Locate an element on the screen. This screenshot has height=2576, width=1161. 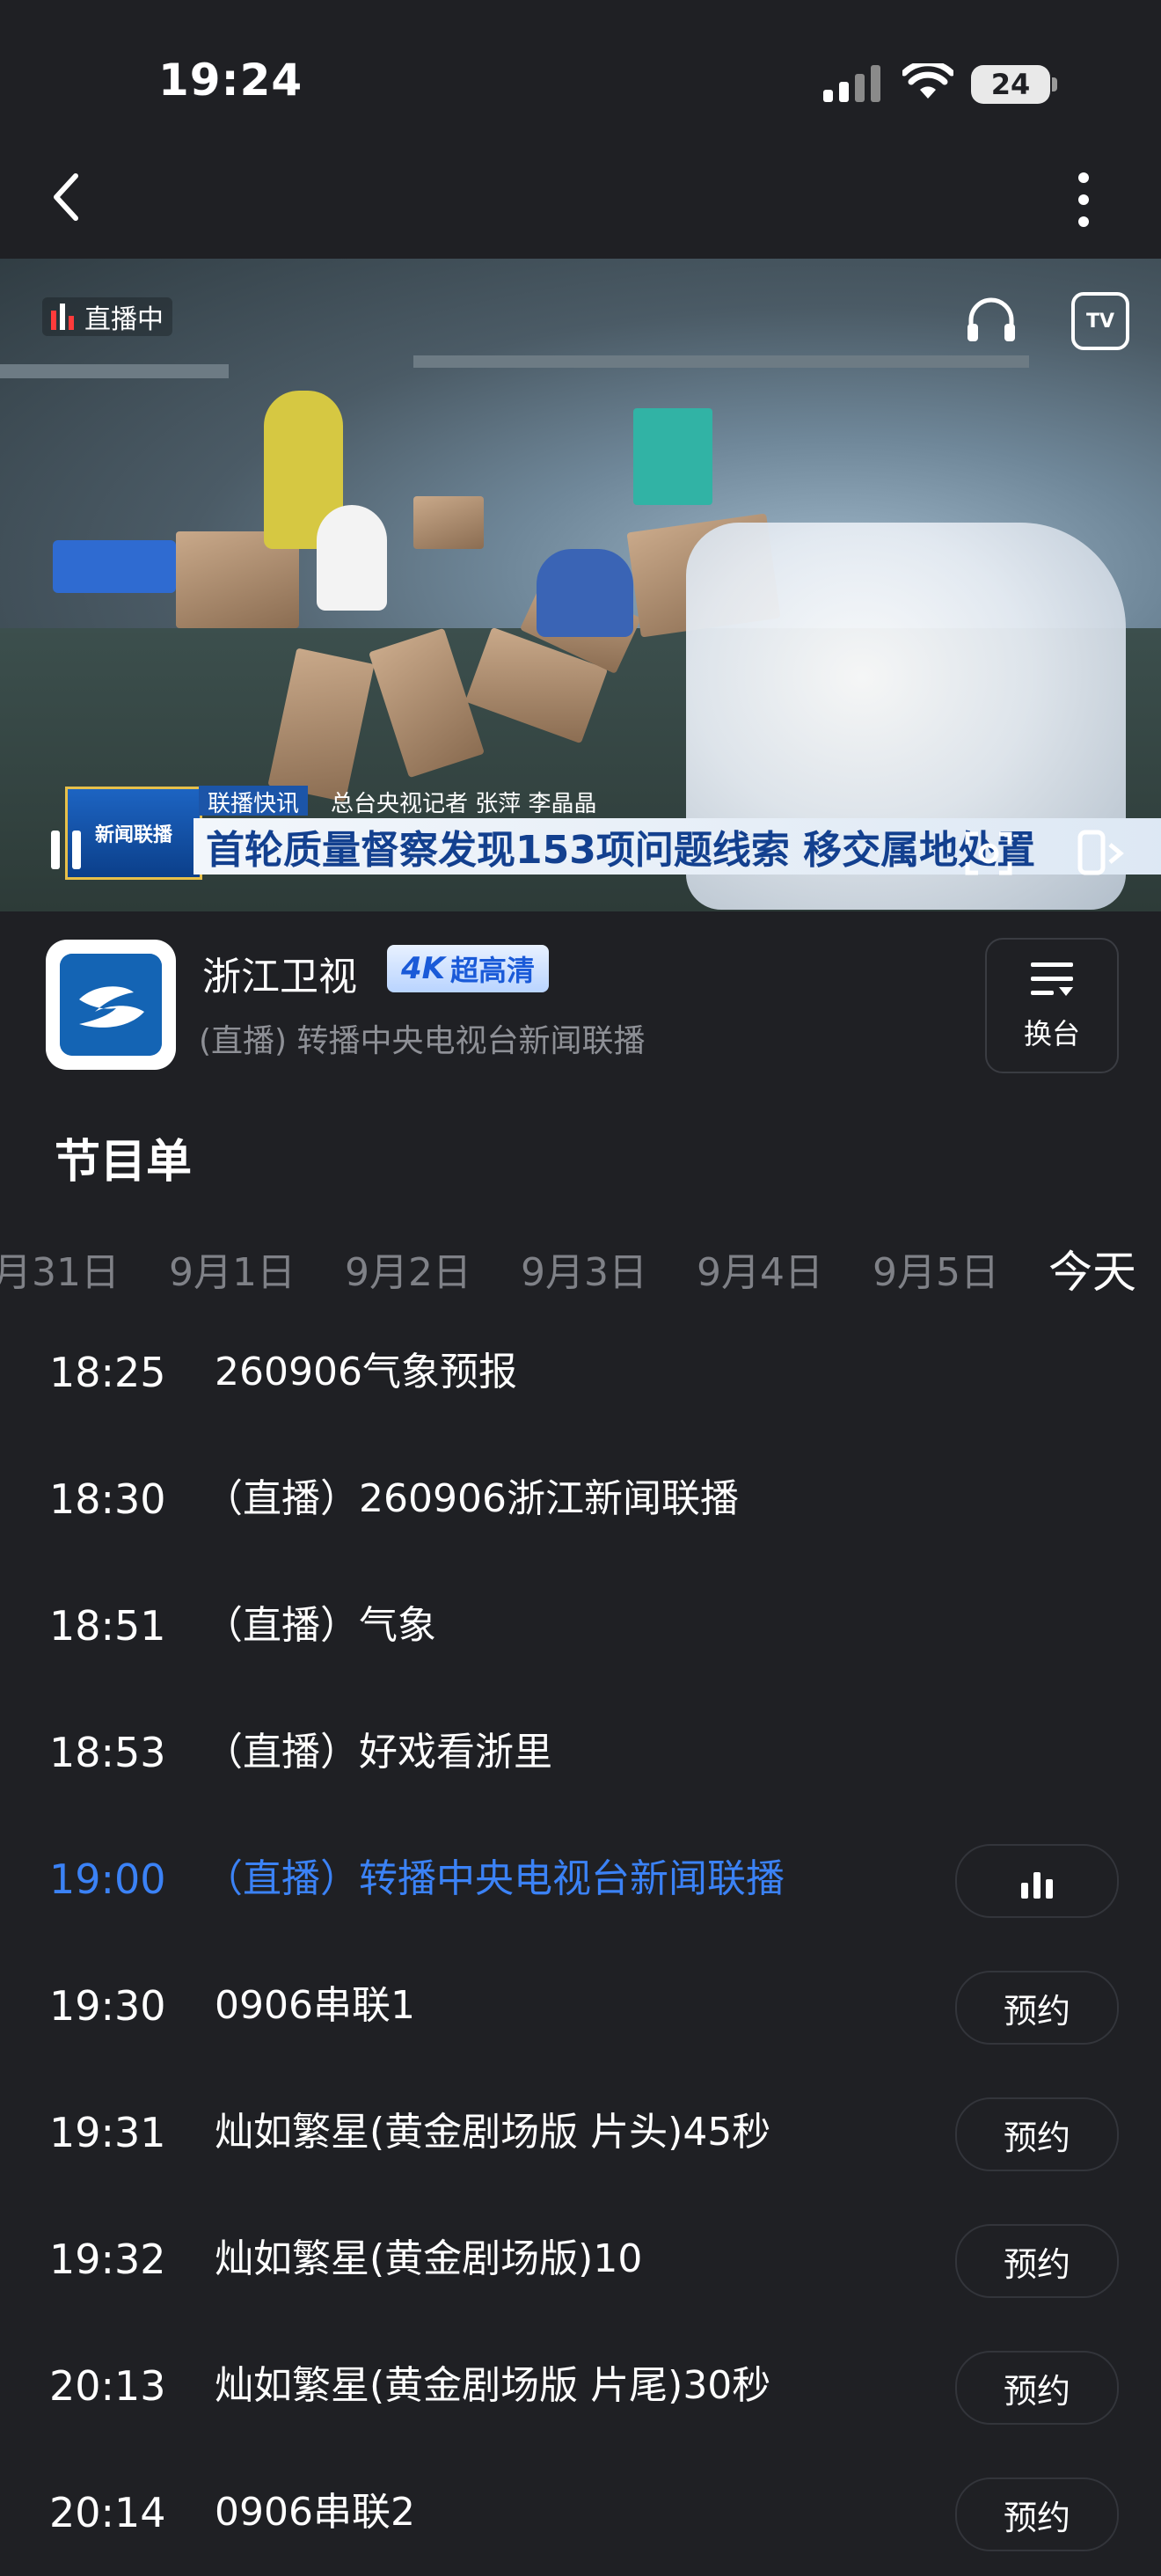
equalizer-icon is located at coordinates (1037, 1881).